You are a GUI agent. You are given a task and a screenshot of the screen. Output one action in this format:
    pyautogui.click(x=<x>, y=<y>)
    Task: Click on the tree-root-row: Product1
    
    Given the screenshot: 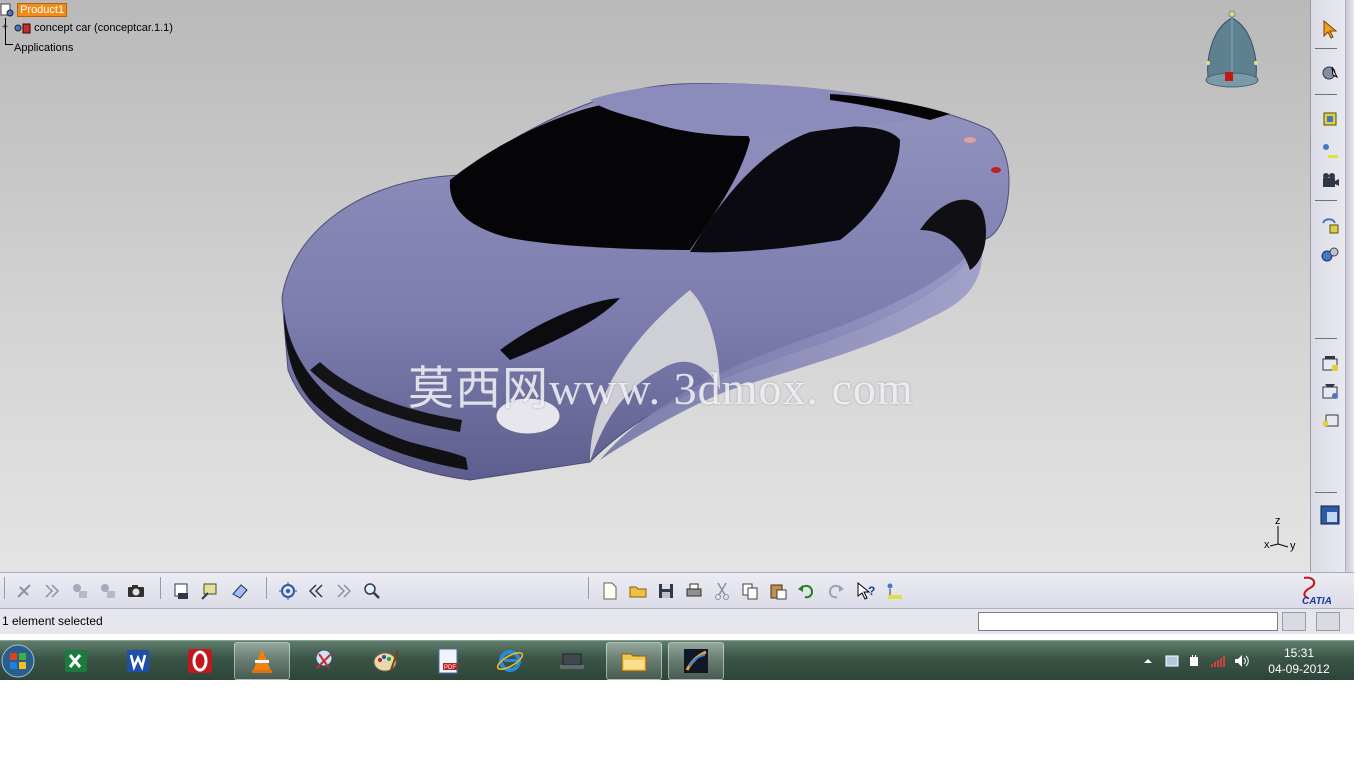 What is the action you would take?
    pyautogui.click(x=34, y=10)
    